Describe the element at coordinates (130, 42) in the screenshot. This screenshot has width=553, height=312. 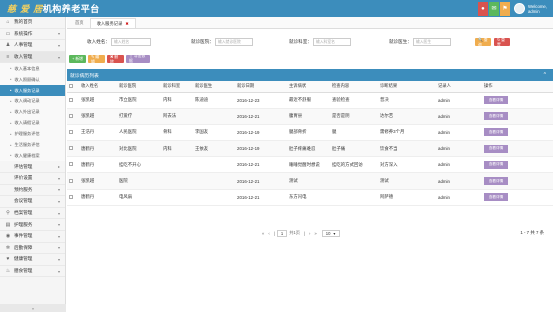
I see `name-input: 输入姓名` at that location.